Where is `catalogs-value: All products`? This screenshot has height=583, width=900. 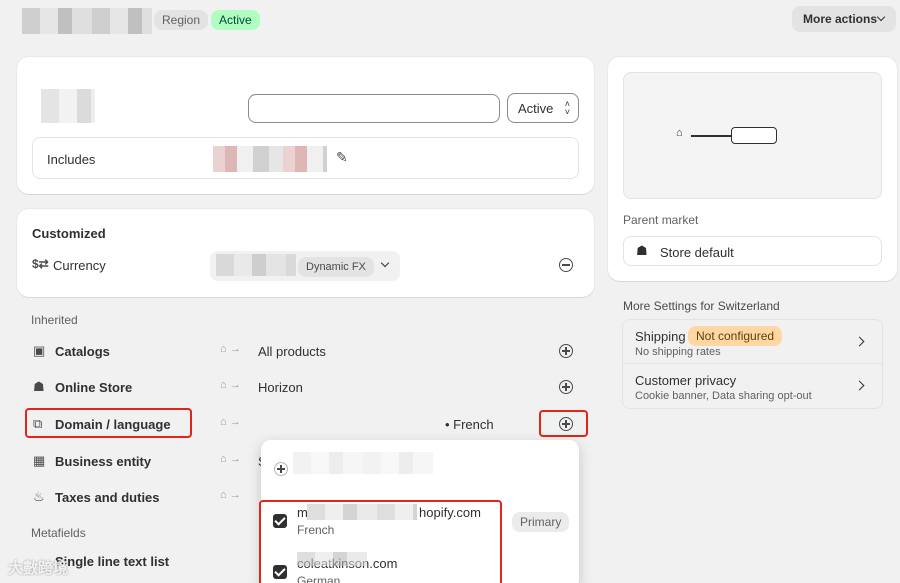
catalogs-value: All products is located at coordinates (292, 351).